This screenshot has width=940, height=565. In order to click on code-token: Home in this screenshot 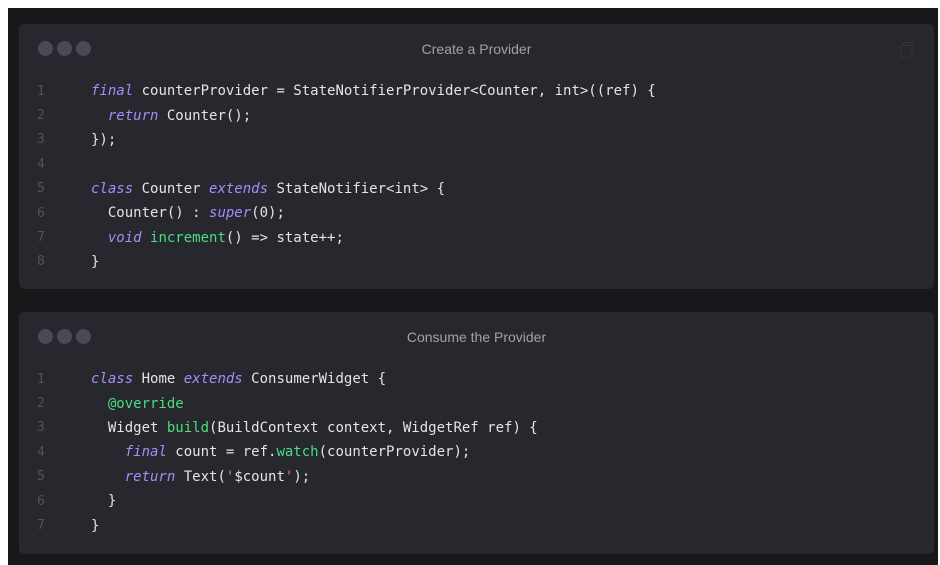, I will do `click(158, 379)`.